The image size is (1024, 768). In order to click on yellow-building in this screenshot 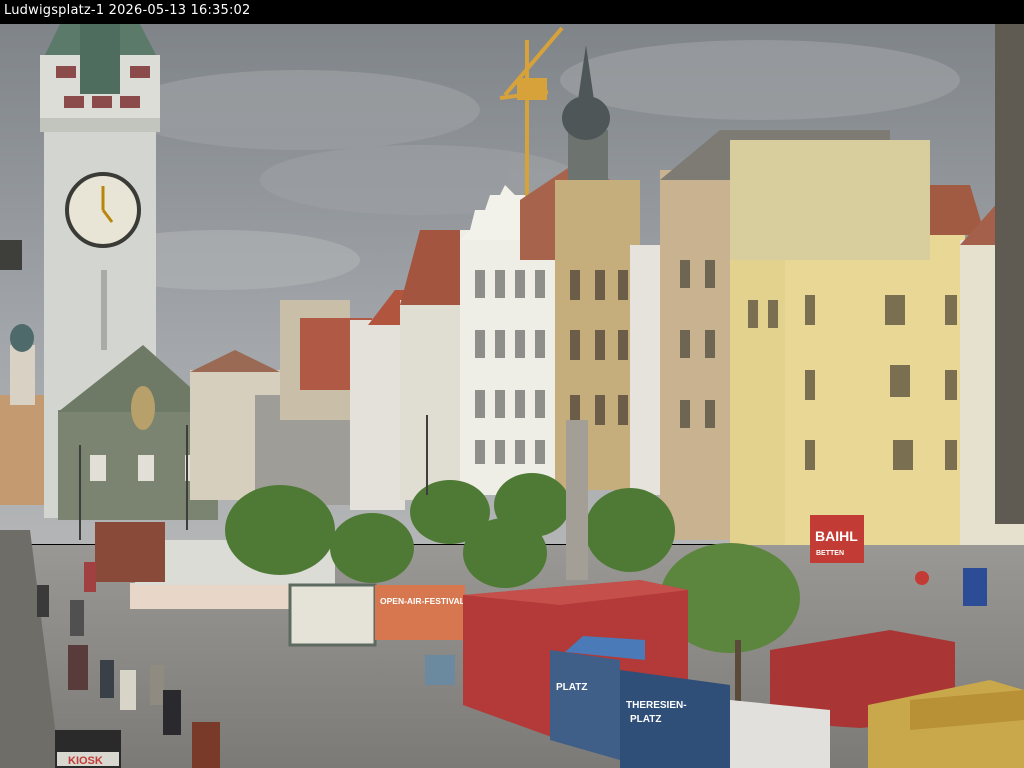, I will do `click(857, 350)`.